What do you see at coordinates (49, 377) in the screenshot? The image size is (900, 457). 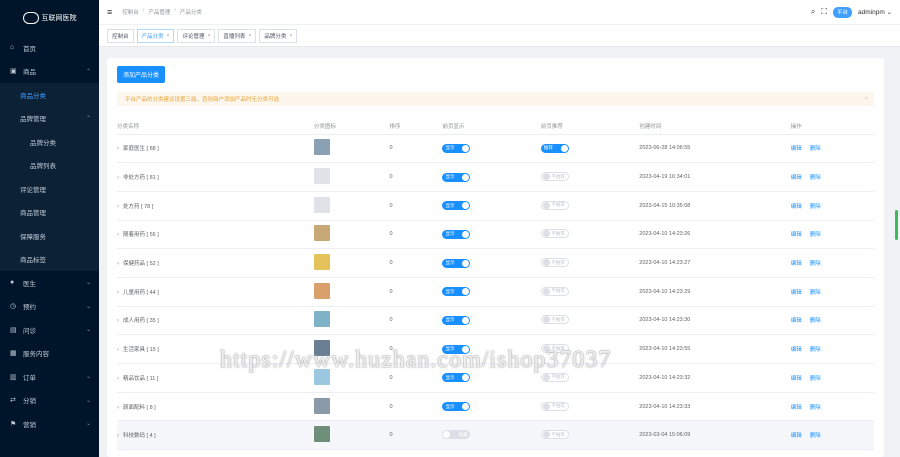 I see `sidebar-item-orders: ▥ 订单 ⌄` at bounding box center [49, 377].